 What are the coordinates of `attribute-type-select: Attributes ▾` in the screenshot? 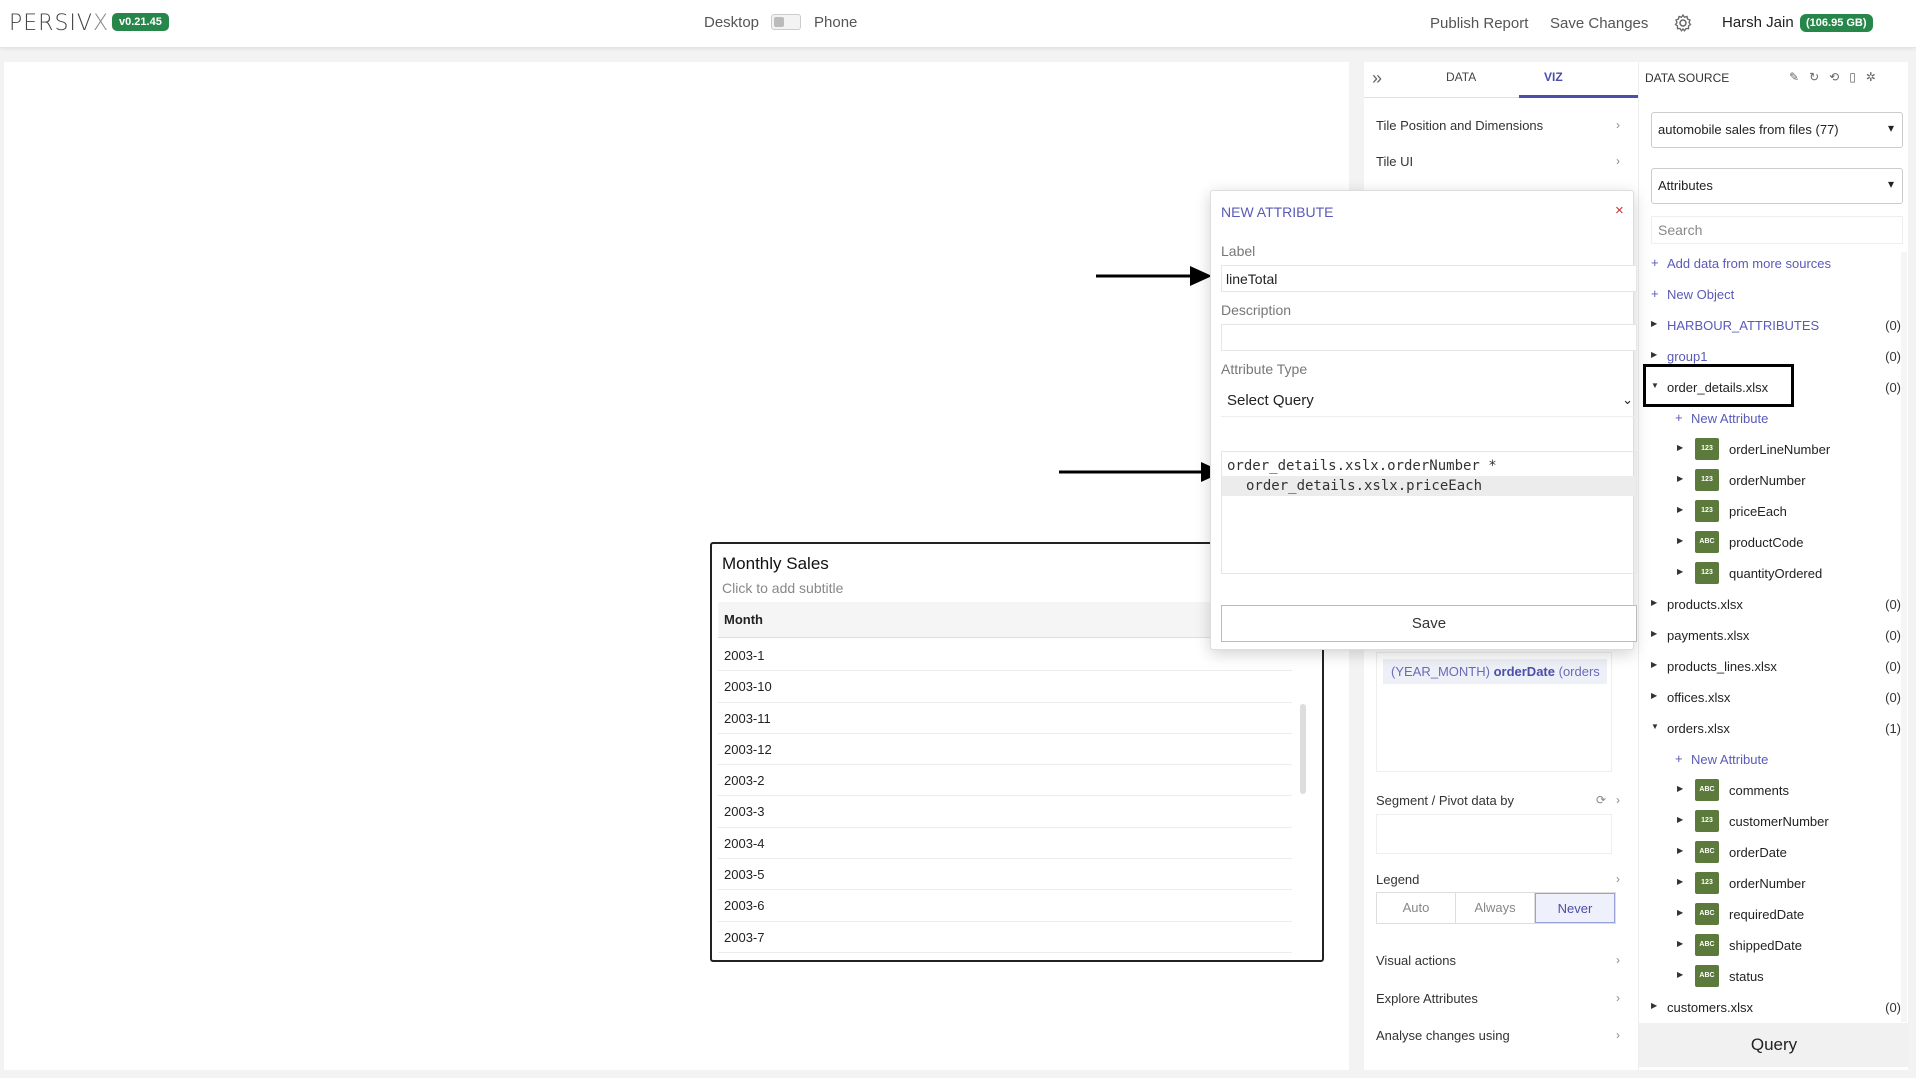 It's located at (1777, 186).